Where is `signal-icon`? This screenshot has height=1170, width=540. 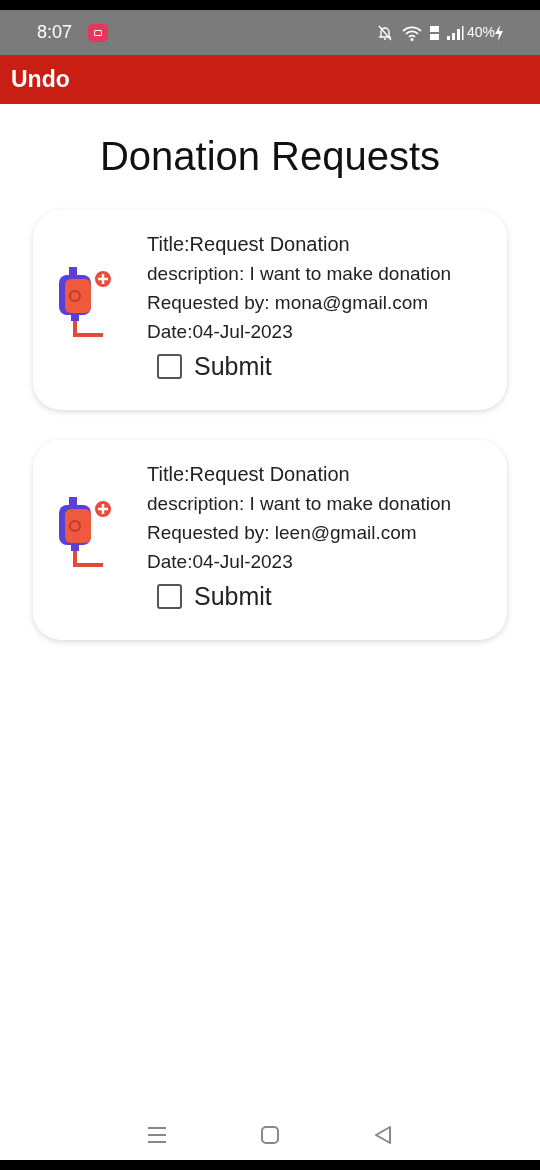
signal-icon is located at coordinates (455, 32).